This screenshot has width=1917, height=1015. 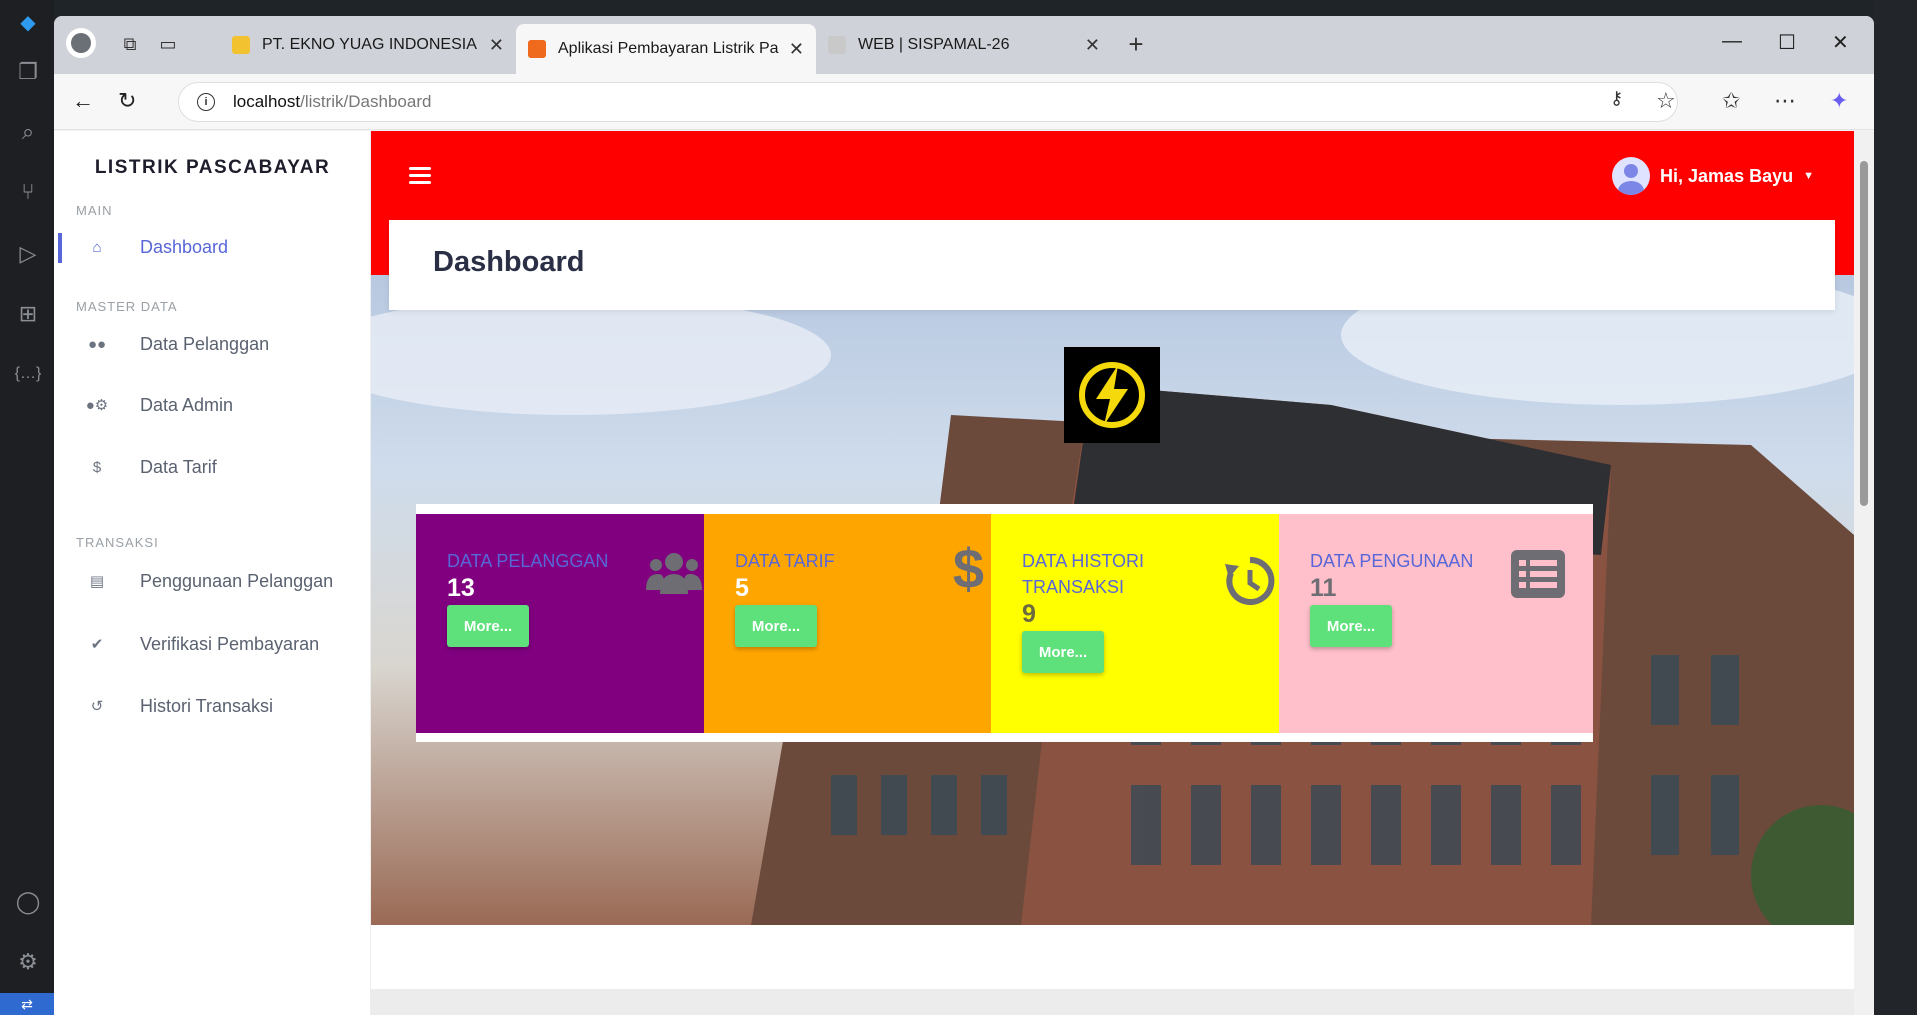 What do you see at coordinates (28, 22) in the screenshot?
I see `vscode-logo-icon: ◆` at bounding box center [28, 22].